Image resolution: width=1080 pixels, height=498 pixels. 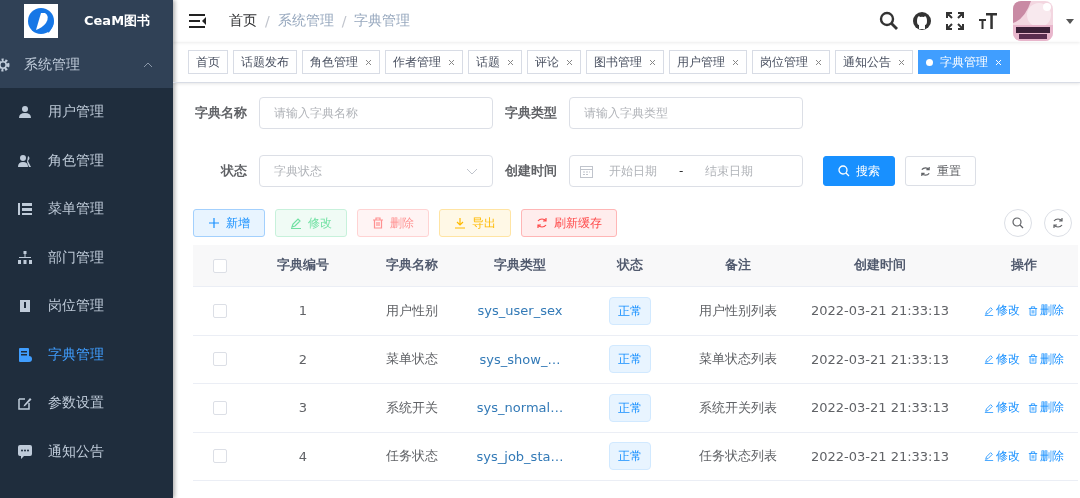 I want to click on dict-icon, so click(x=25, y=354).